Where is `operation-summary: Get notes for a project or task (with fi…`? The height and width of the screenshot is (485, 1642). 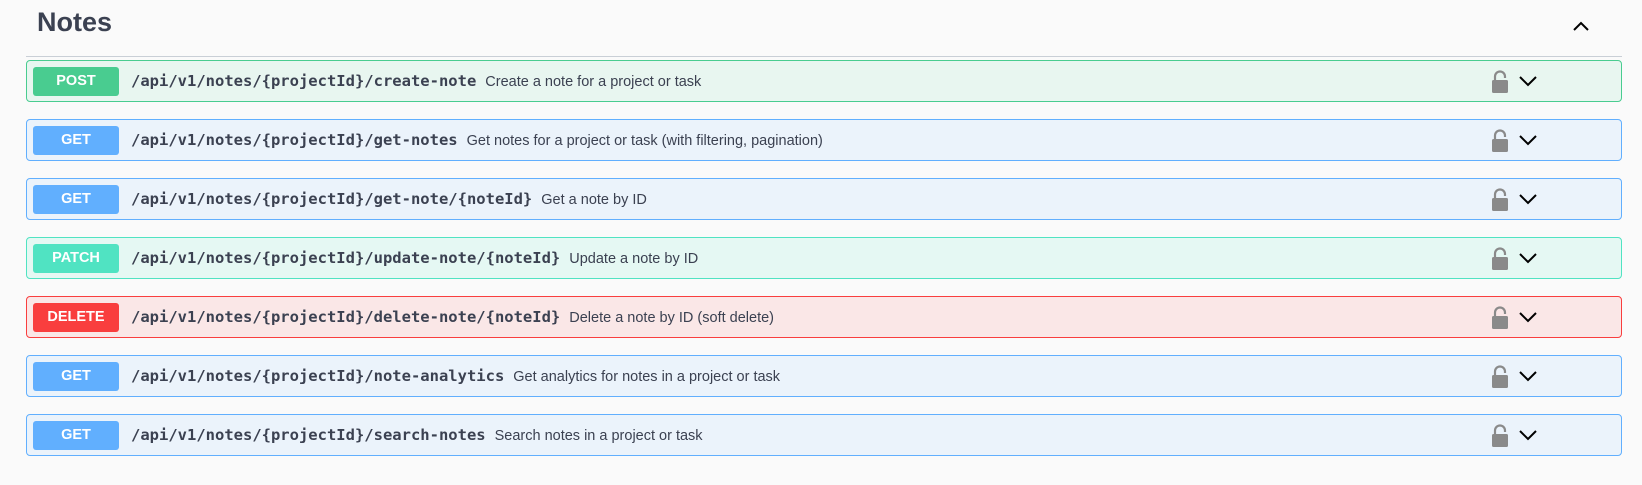
operation-summary: Get notes for a project or task (with fi… is located at coordinates (644, 141).